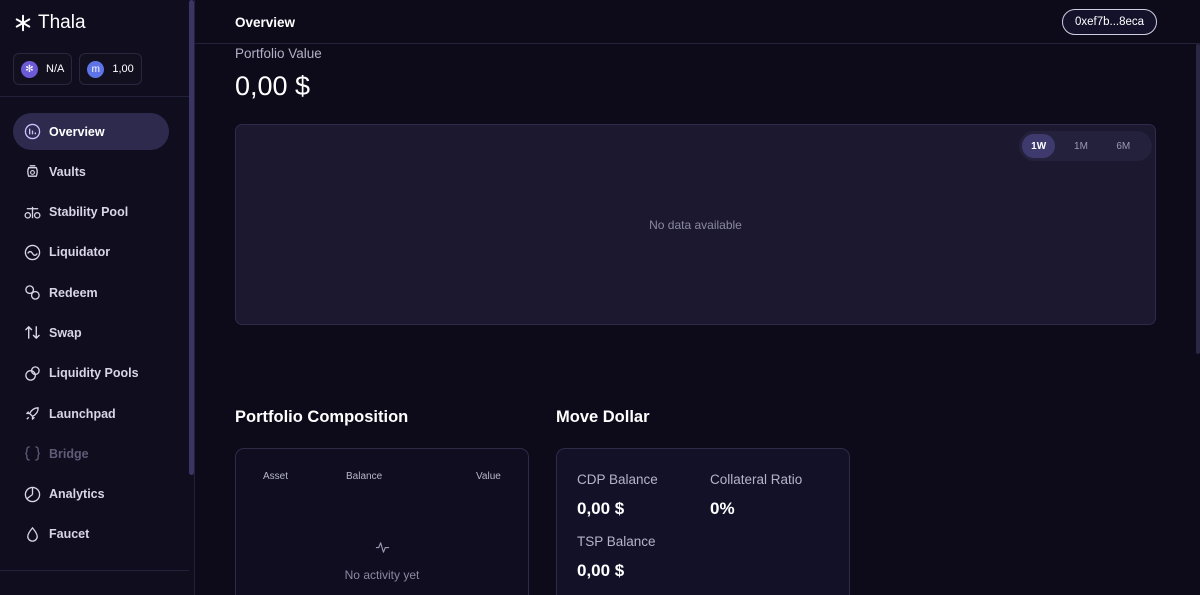 Image resolution: width=1200 pixels, height=595 pixels. Describe the element at coordinates (73, 292) in the screenshot. I see `sidebar-item-label: Redeem` at that location.